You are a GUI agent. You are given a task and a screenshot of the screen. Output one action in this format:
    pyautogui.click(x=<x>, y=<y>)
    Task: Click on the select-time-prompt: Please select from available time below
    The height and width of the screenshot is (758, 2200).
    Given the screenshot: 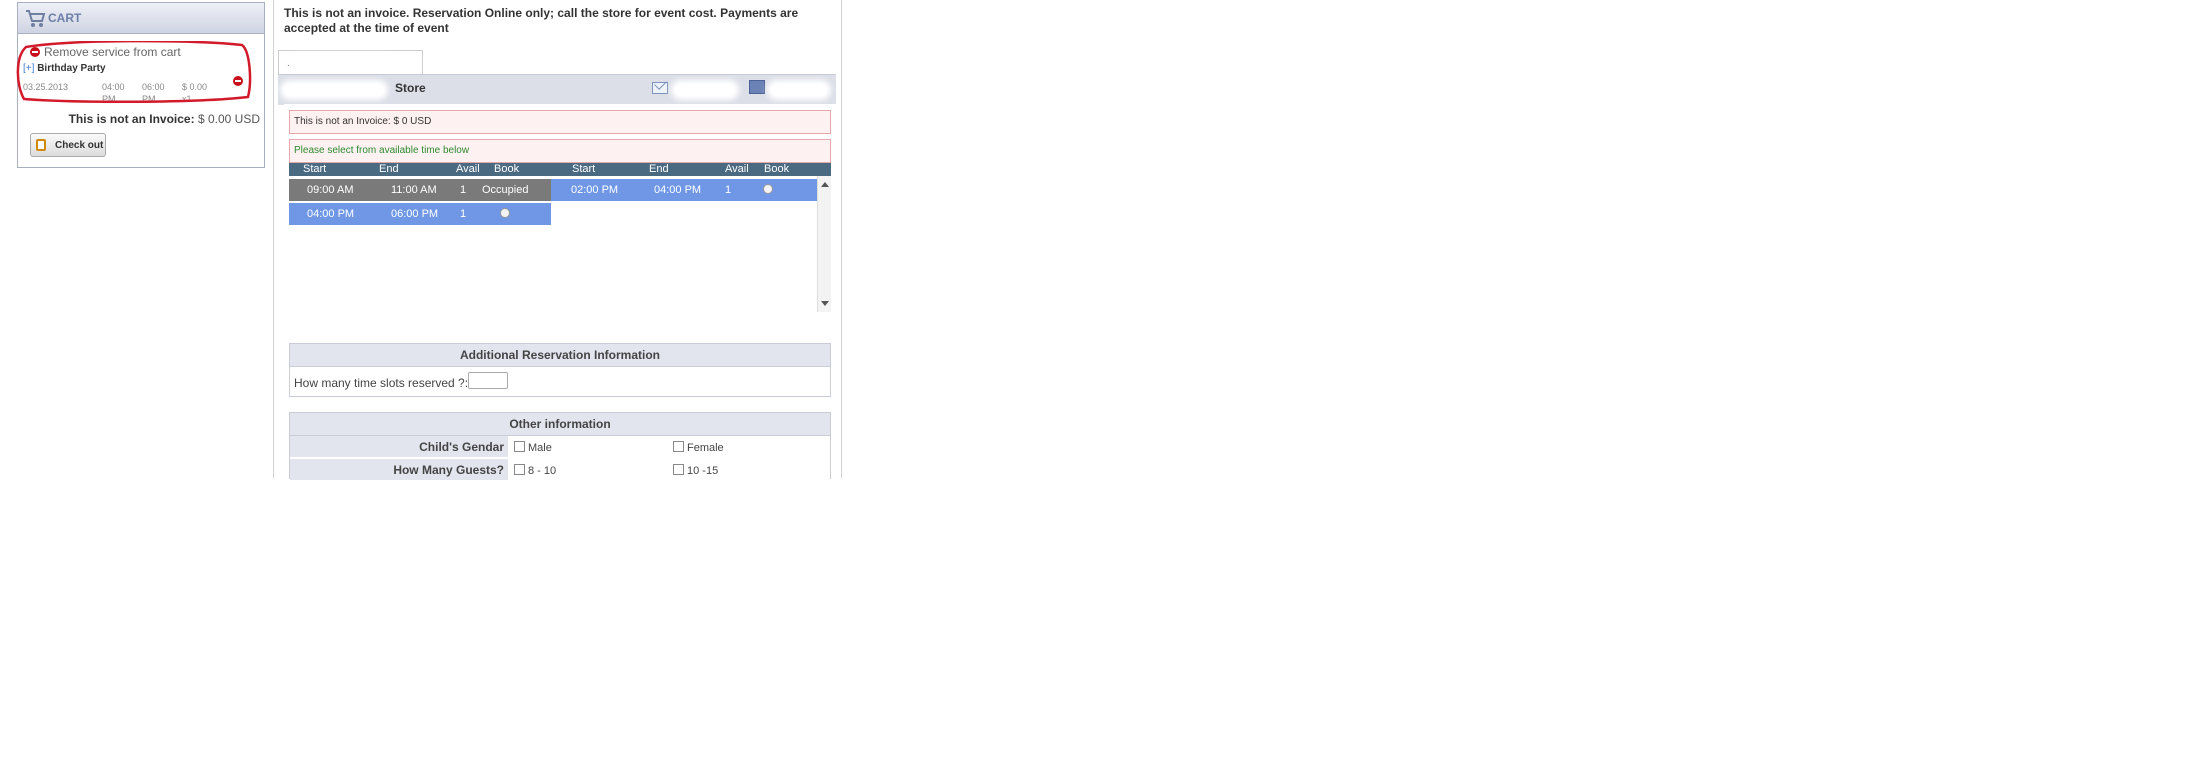 What is the action you would take?
    pyautogui.click(x=560, y=151)
    